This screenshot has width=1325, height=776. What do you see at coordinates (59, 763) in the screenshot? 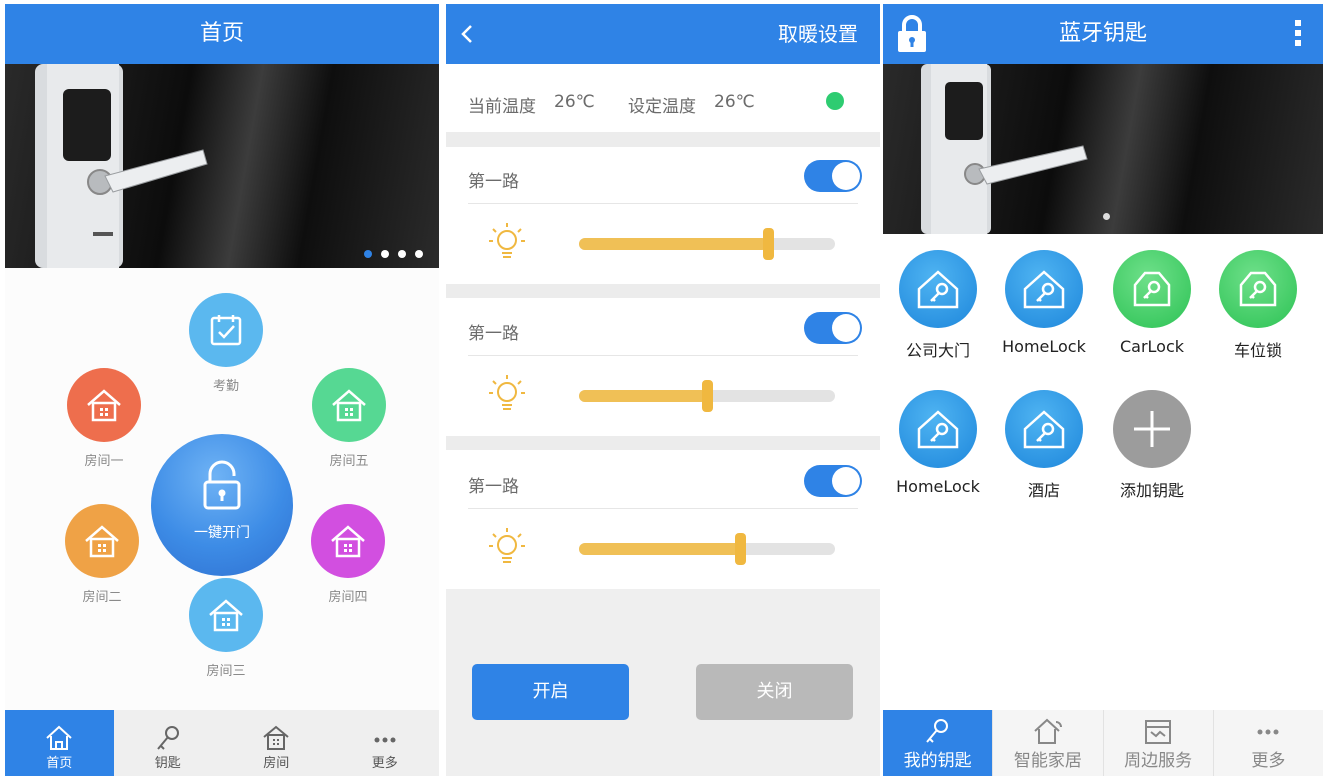
I see `tab-home-label: 首页` at bounding box center [59, 763].